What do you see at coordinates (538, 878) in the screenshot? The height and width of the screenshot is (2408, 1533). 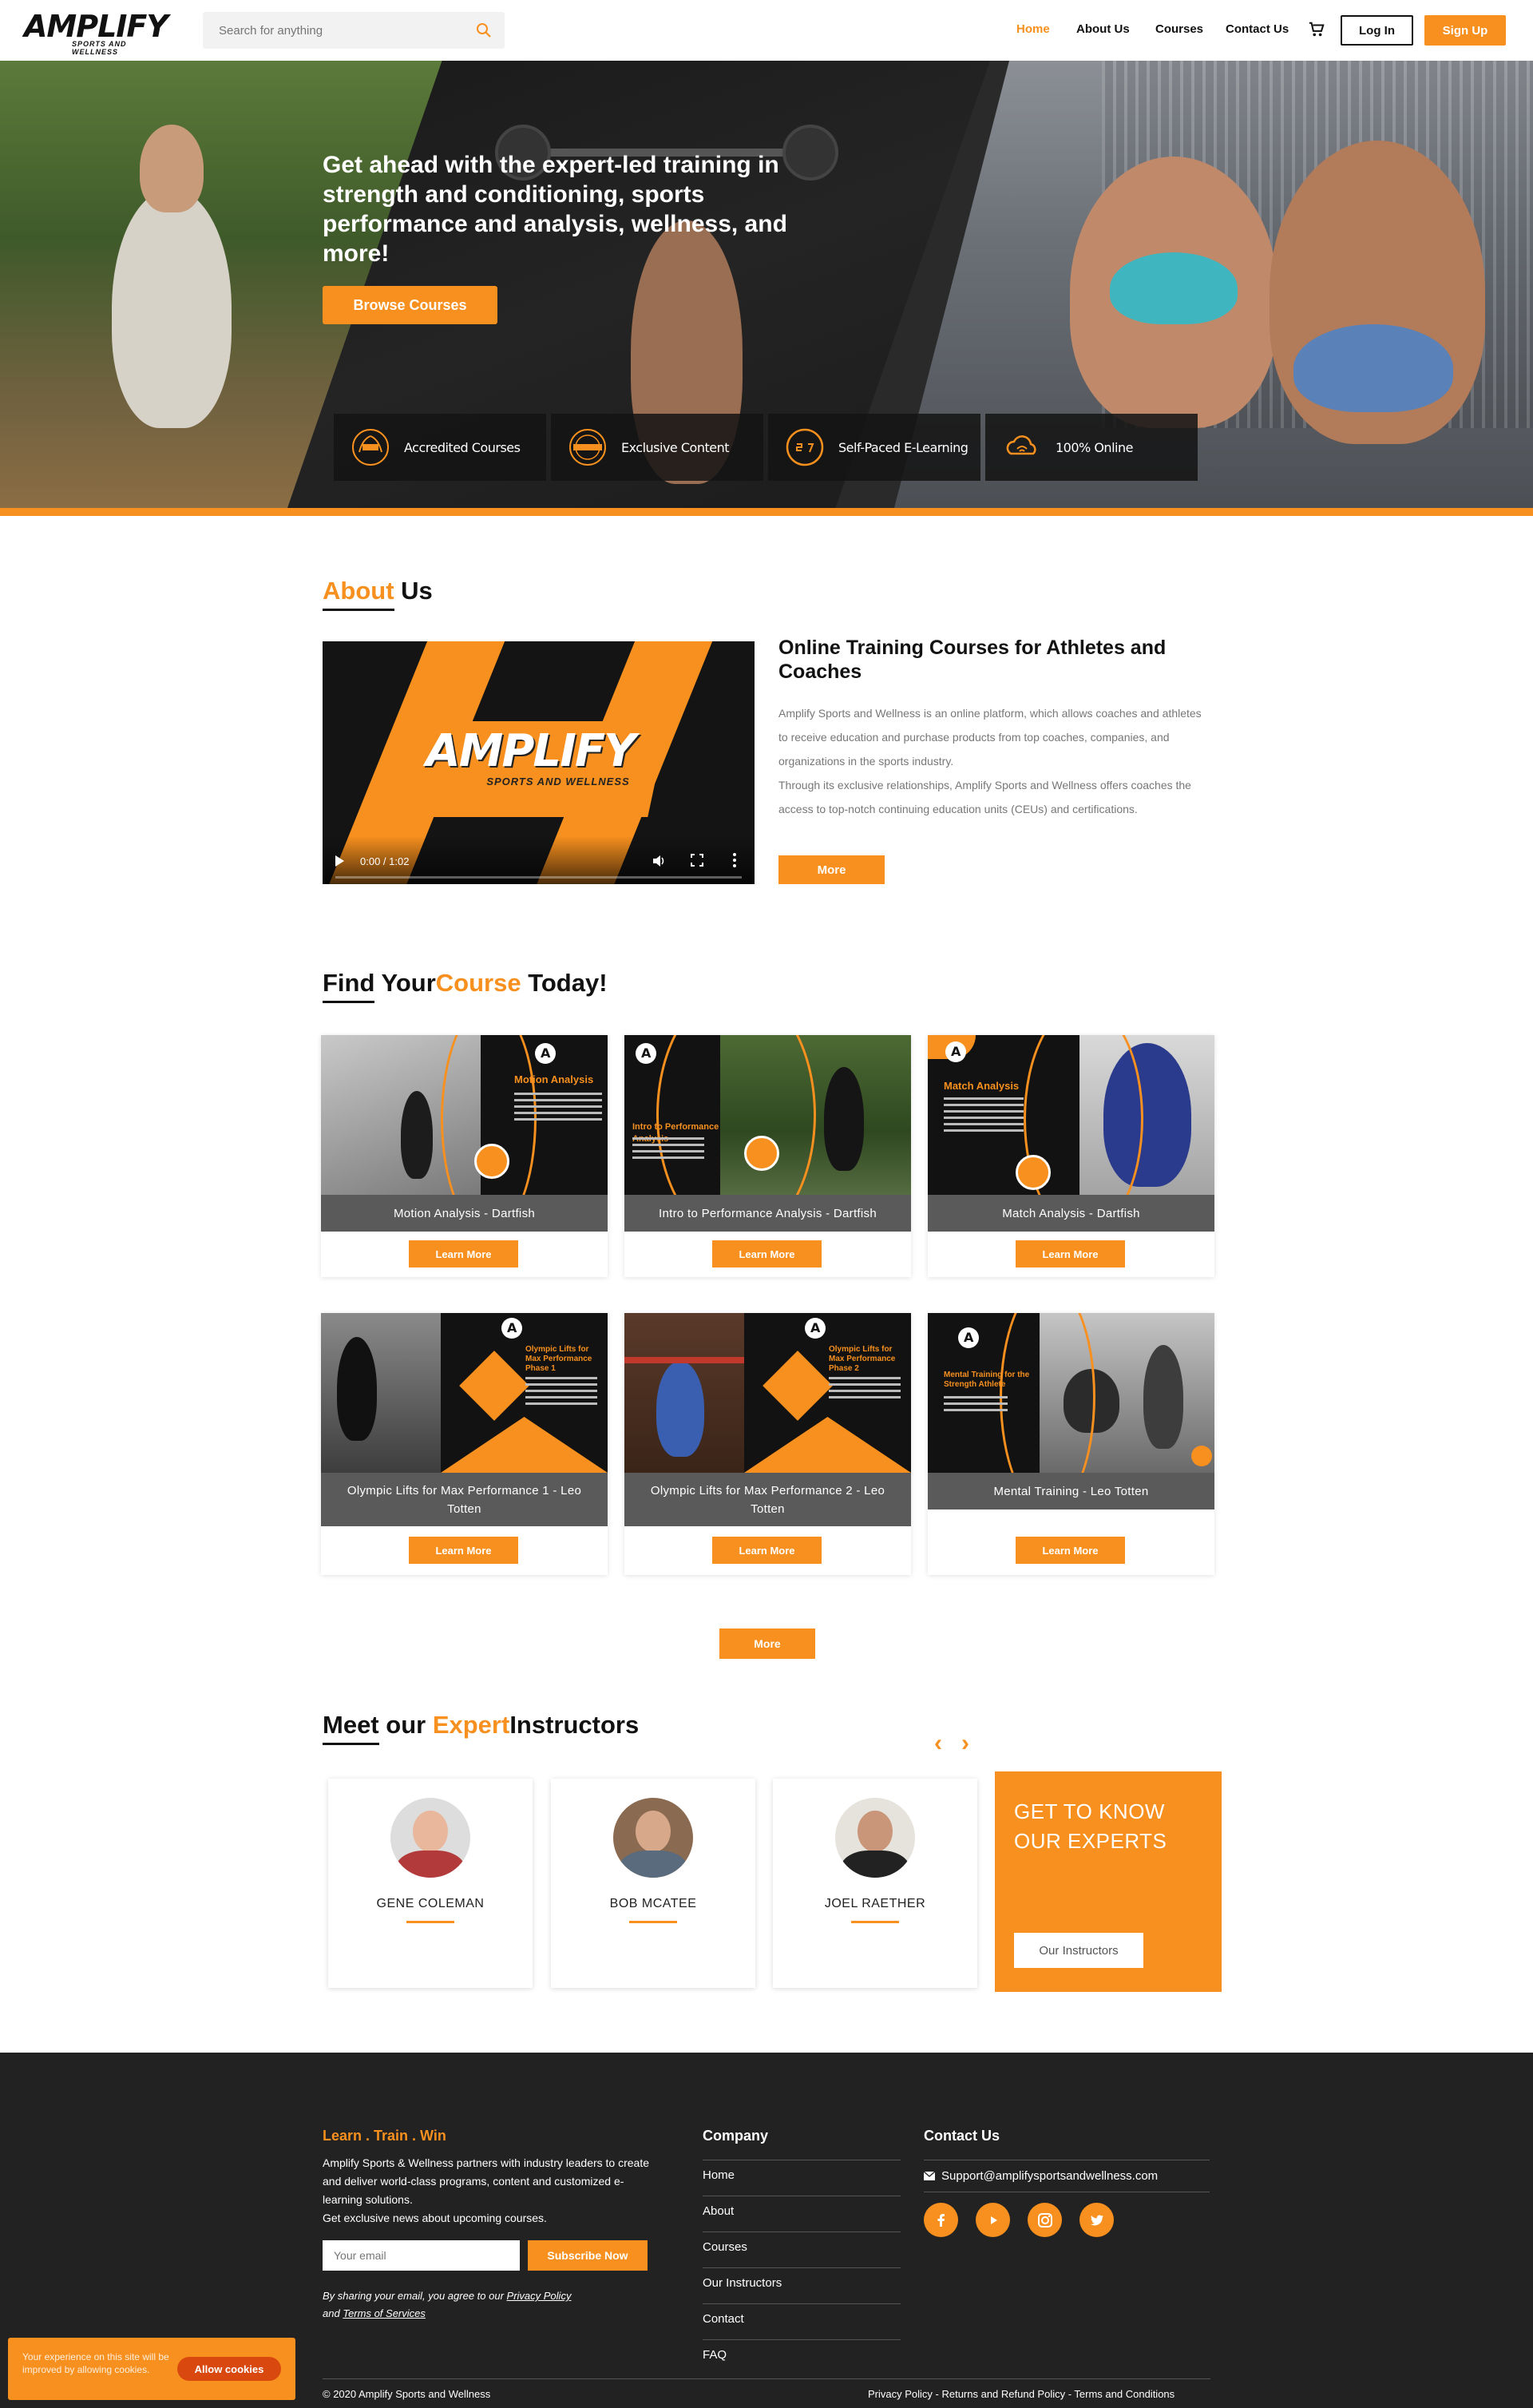 I see `video-progress-track` at bounding box center [538, 878].